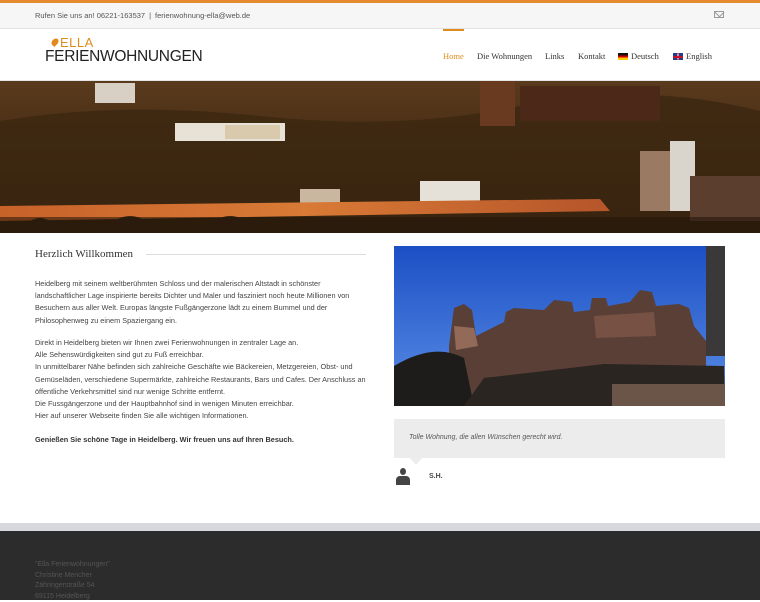 The image size is (760, 602). Describe the element at coordinates (591, 56) in the screenshot. I see `nav-kontakt: Kontakt` at that location.